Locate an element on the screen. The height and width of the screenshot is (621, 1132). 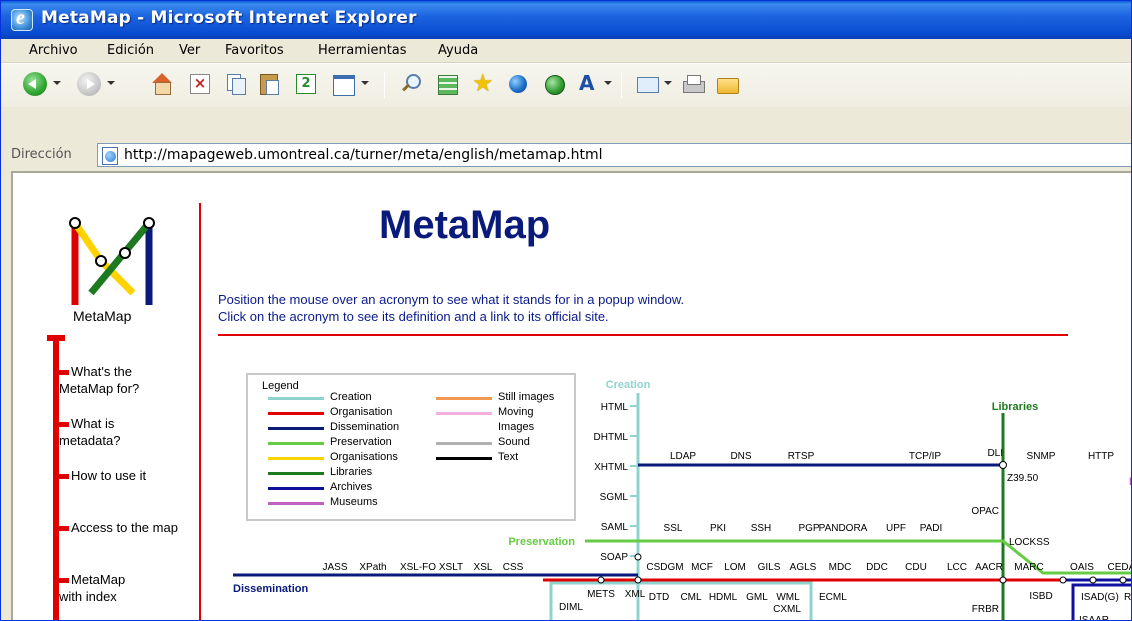
title-bar: MetaMap - Microsoft Internet Explorer is located at coordinates (566, 20).